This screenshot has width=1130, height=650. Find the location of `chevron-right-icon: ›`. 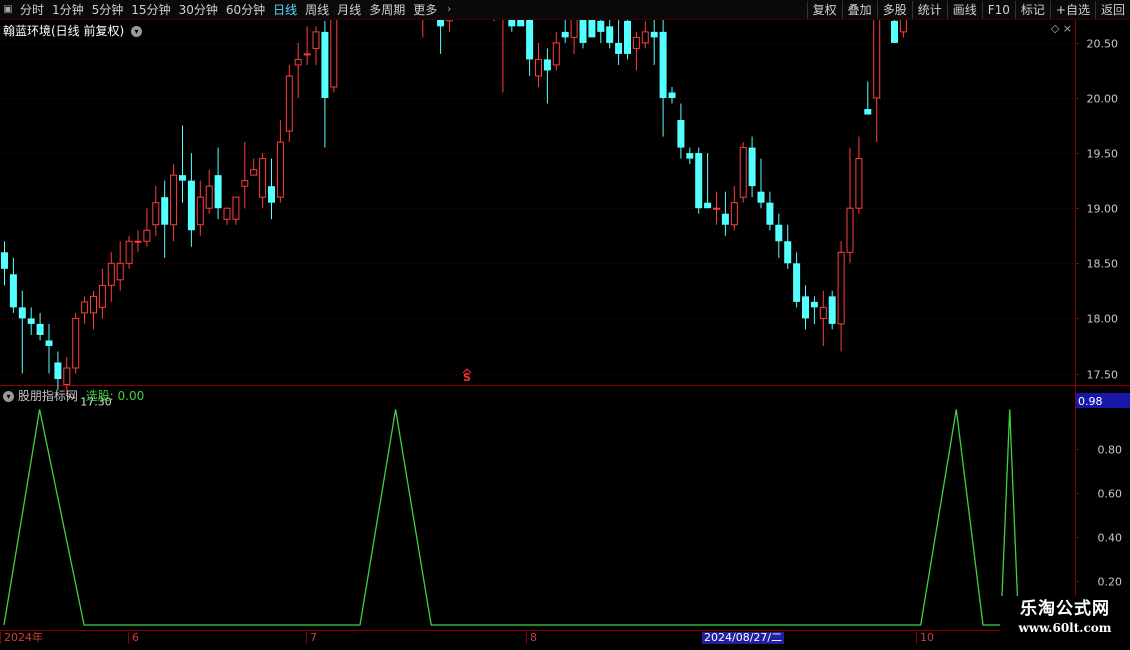

chevron-right-icon: › is located at coordinates (449, 10).